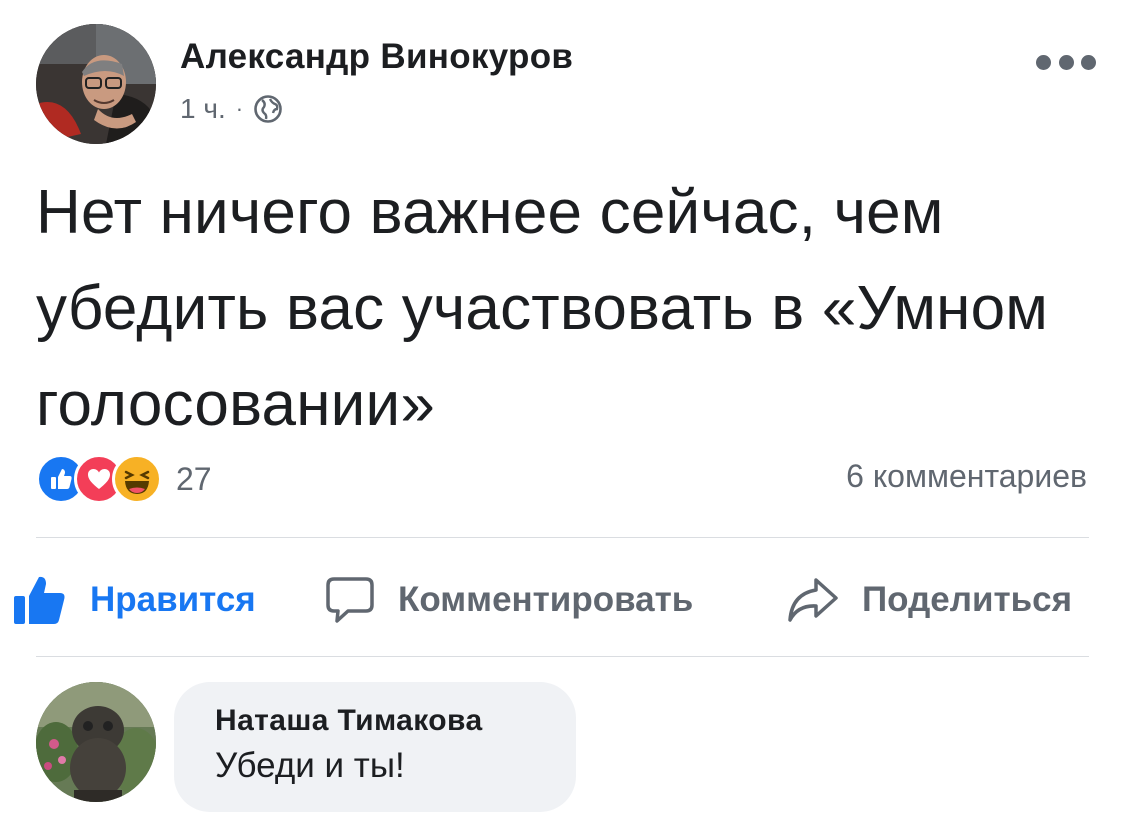 This screenshot has width=1125, height=821. What do you see at coordinates (376, 57) in the screenshot?
I see `author-name: Александр Винокуров` at bounding box center [376, 57].